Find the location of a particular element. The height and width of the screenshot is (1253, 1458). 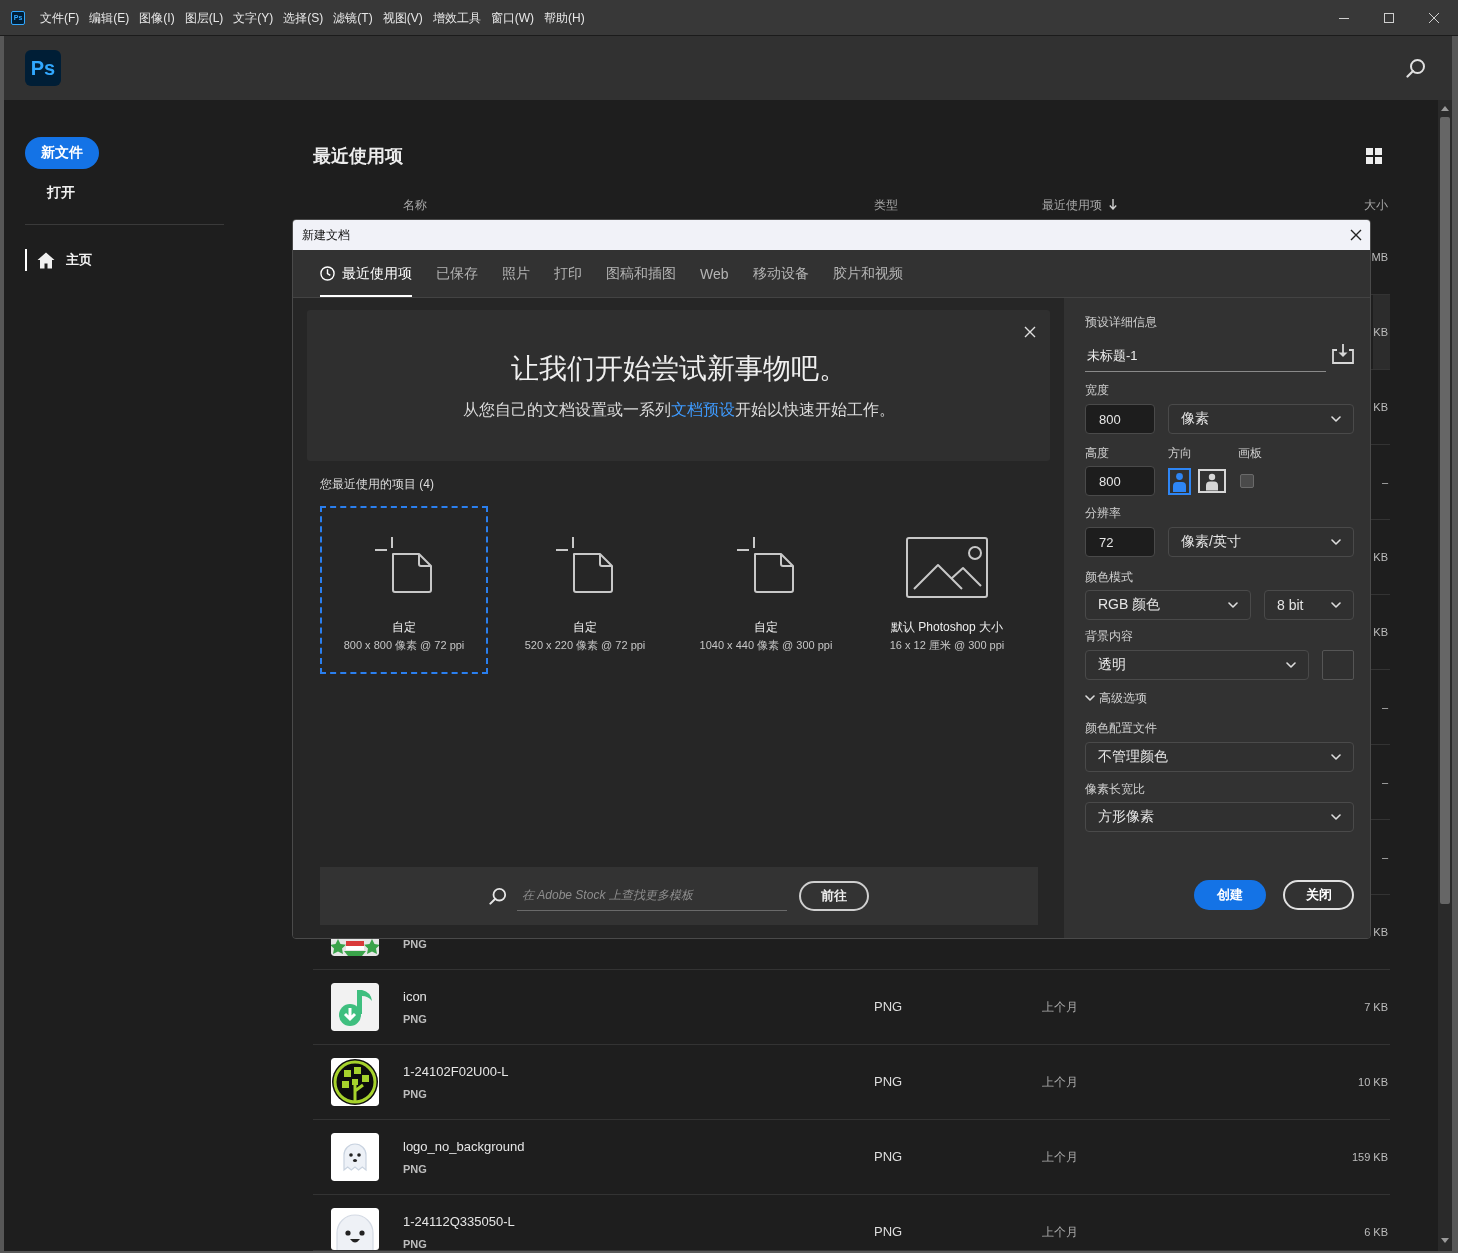

menu-item: 选择(S) is located at coordinates (303, 17).